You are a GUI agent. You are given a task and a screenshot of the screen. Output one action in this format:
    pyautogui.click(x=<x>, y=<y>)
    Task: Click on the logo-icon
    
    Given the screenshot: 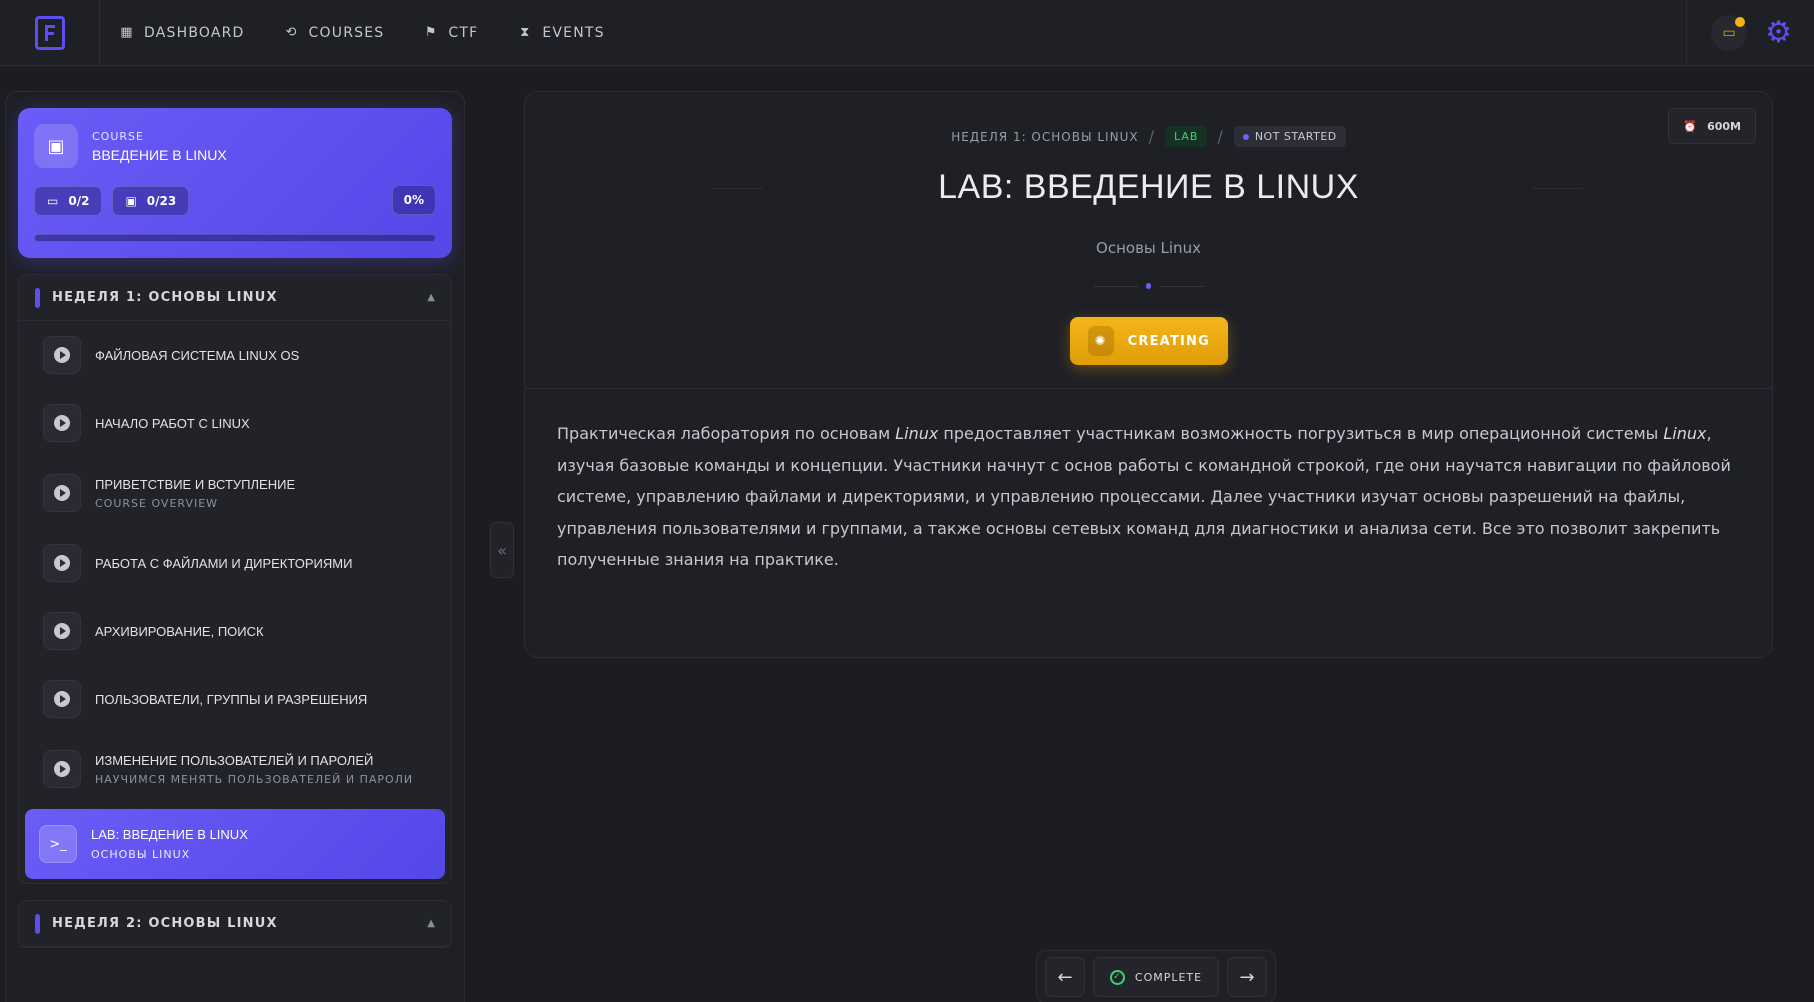 What is the action you would take?
    pyautogui.click(x=49, y=32)
    